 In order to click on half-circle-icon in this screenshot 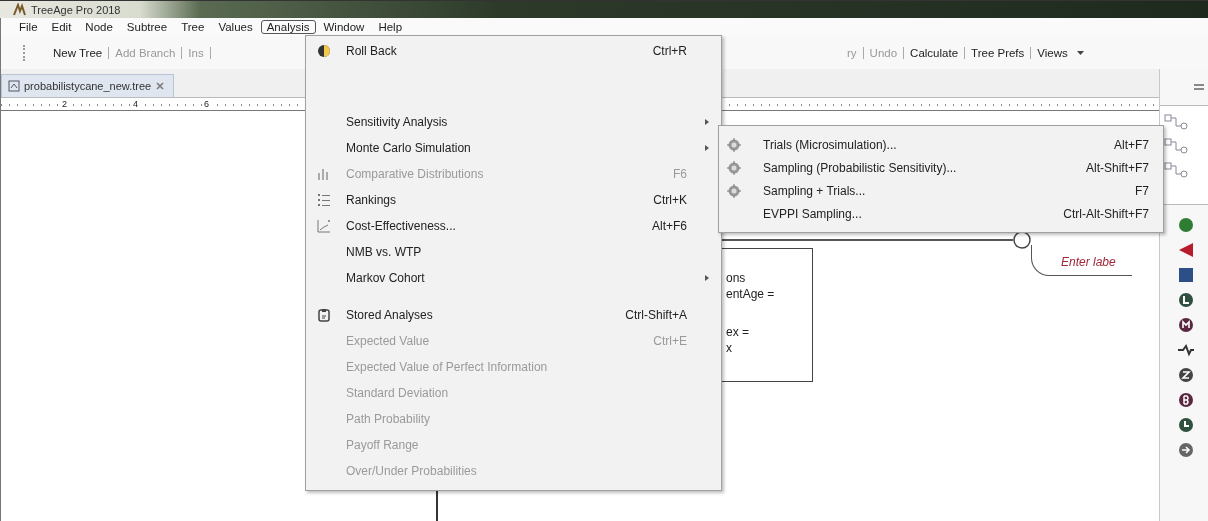, I will do `click(324, 51)`.